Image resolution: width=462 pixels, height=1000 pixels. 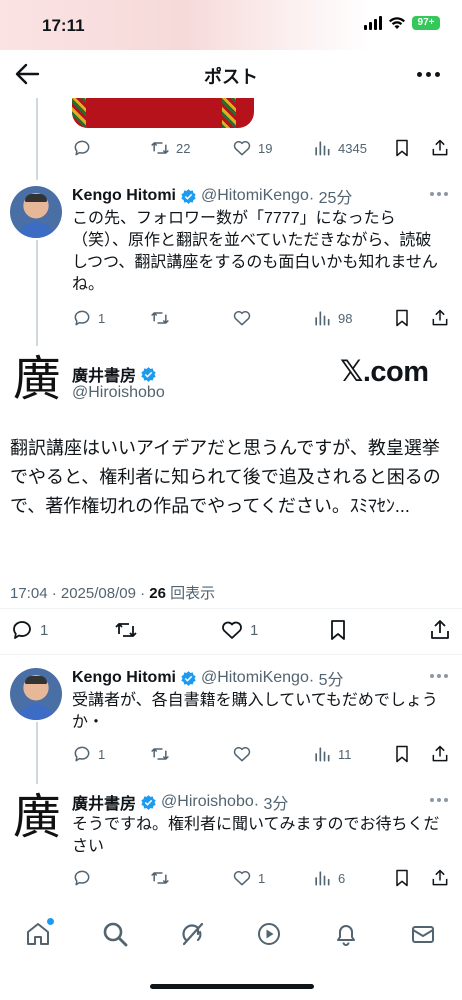 I want to click on search-icon, so click(x=115, y=934).